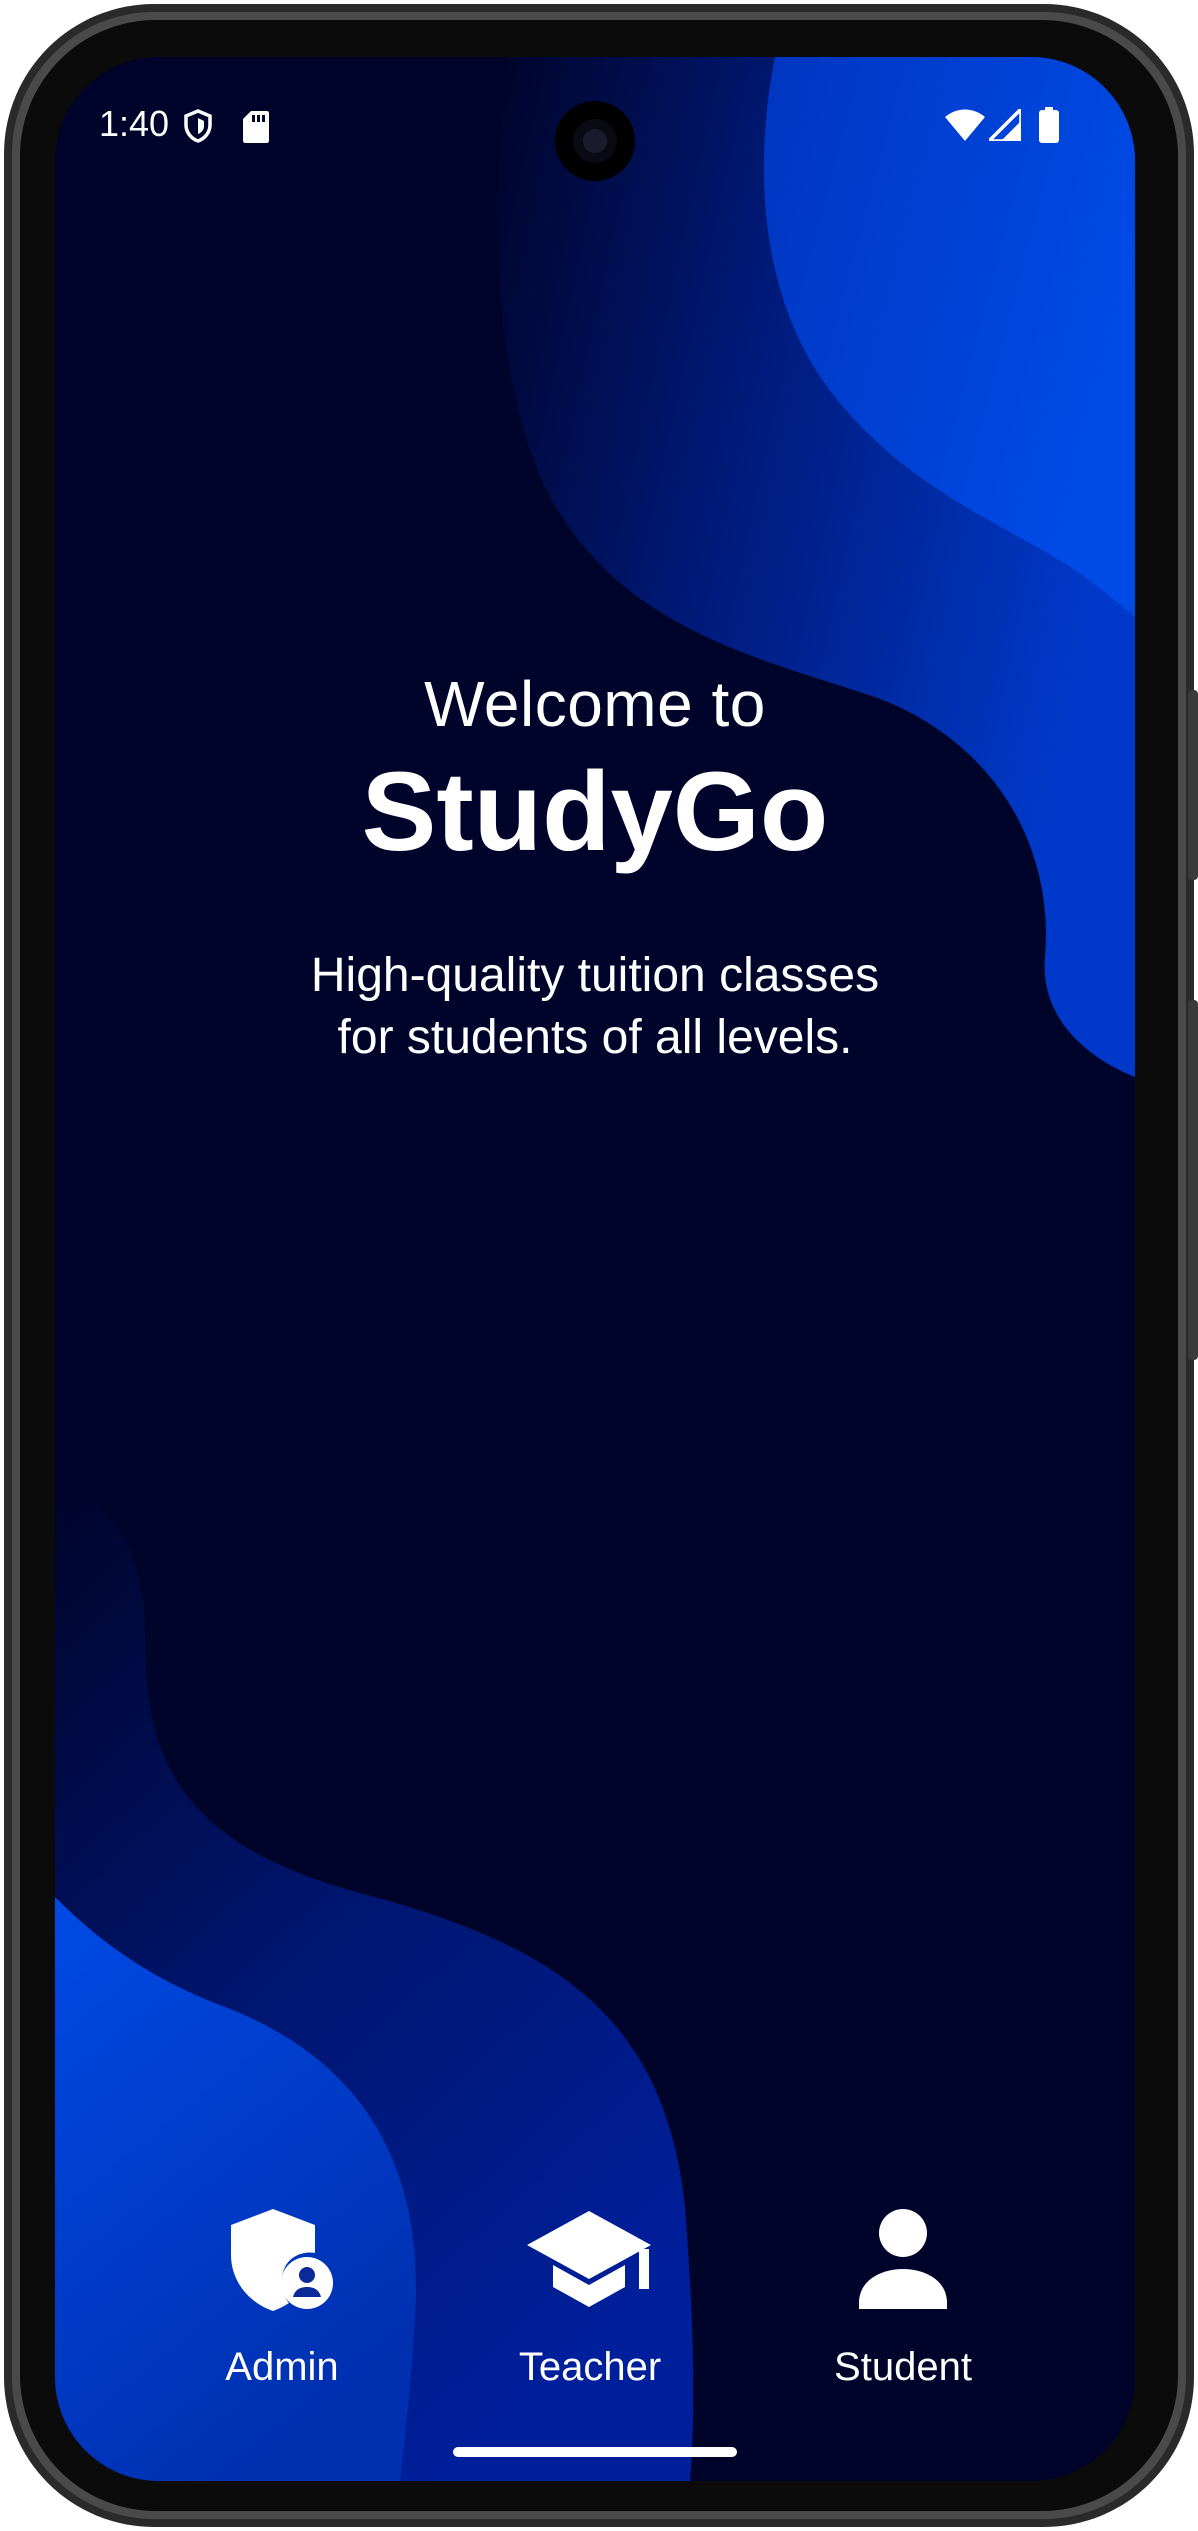 Image resolution: width=1198 pixels, height=2531 pixels. Describe the element at coordinates (1049, 125) in the screenshot. I see `battery-icon` at that location.